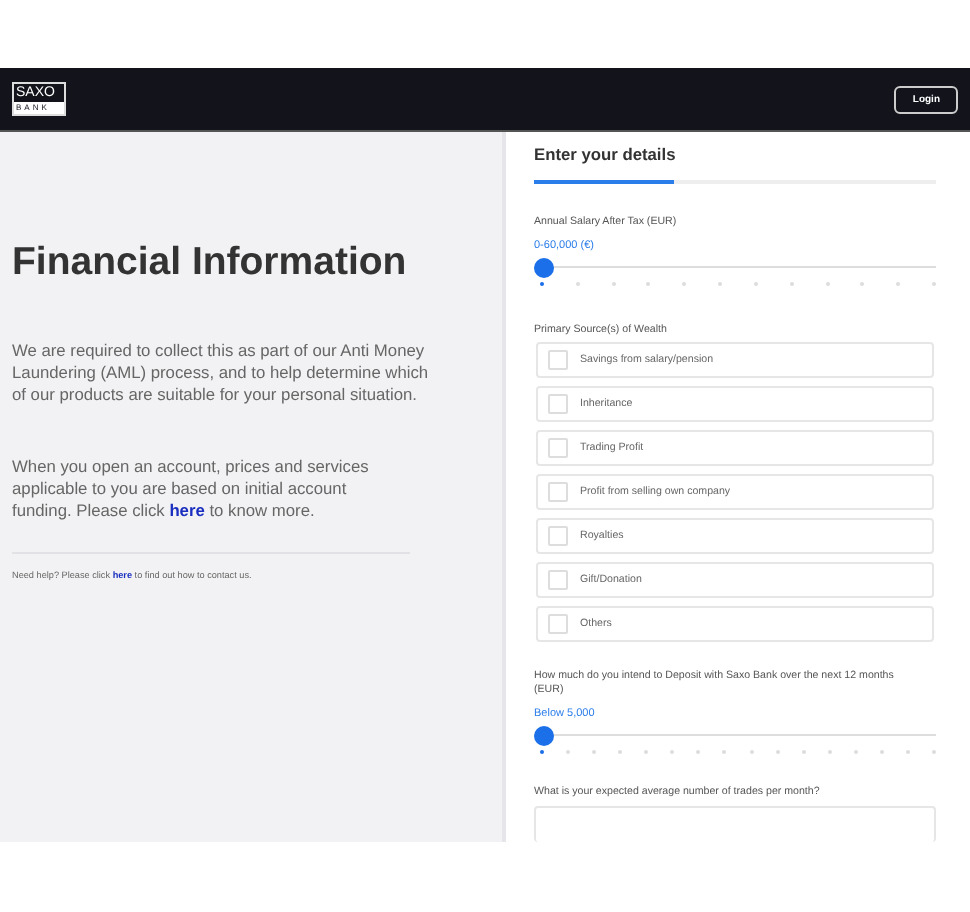  Describe the element at coordinates (606, 154) in the screenshot. I see `form-title: Enter your details` at that location.